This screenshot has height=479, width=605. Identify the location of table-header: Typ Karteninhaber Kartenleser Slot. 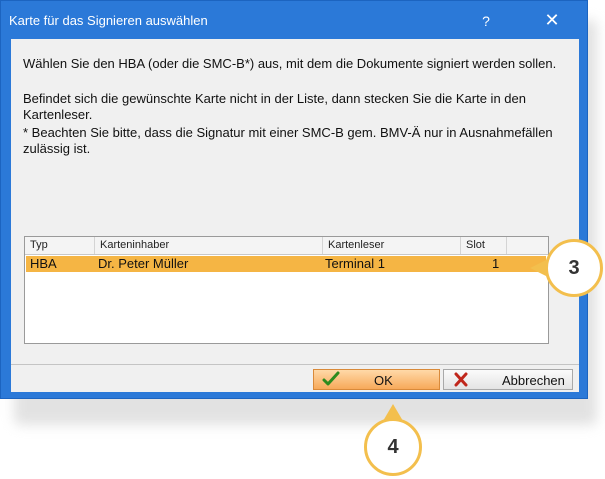
(286, 246).